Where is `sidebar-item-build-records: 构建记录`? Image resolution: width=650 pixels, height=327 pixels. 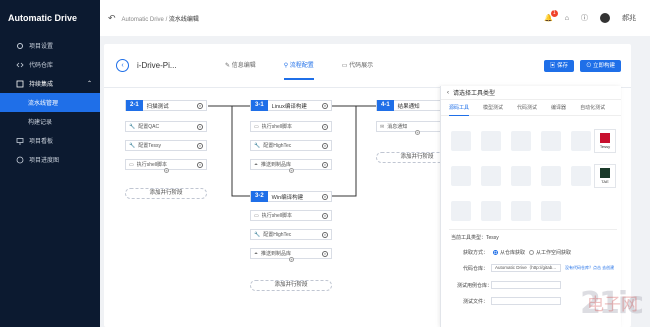 sidebar-item-build-records: 构建记录 is located at coordinates (50, 121).